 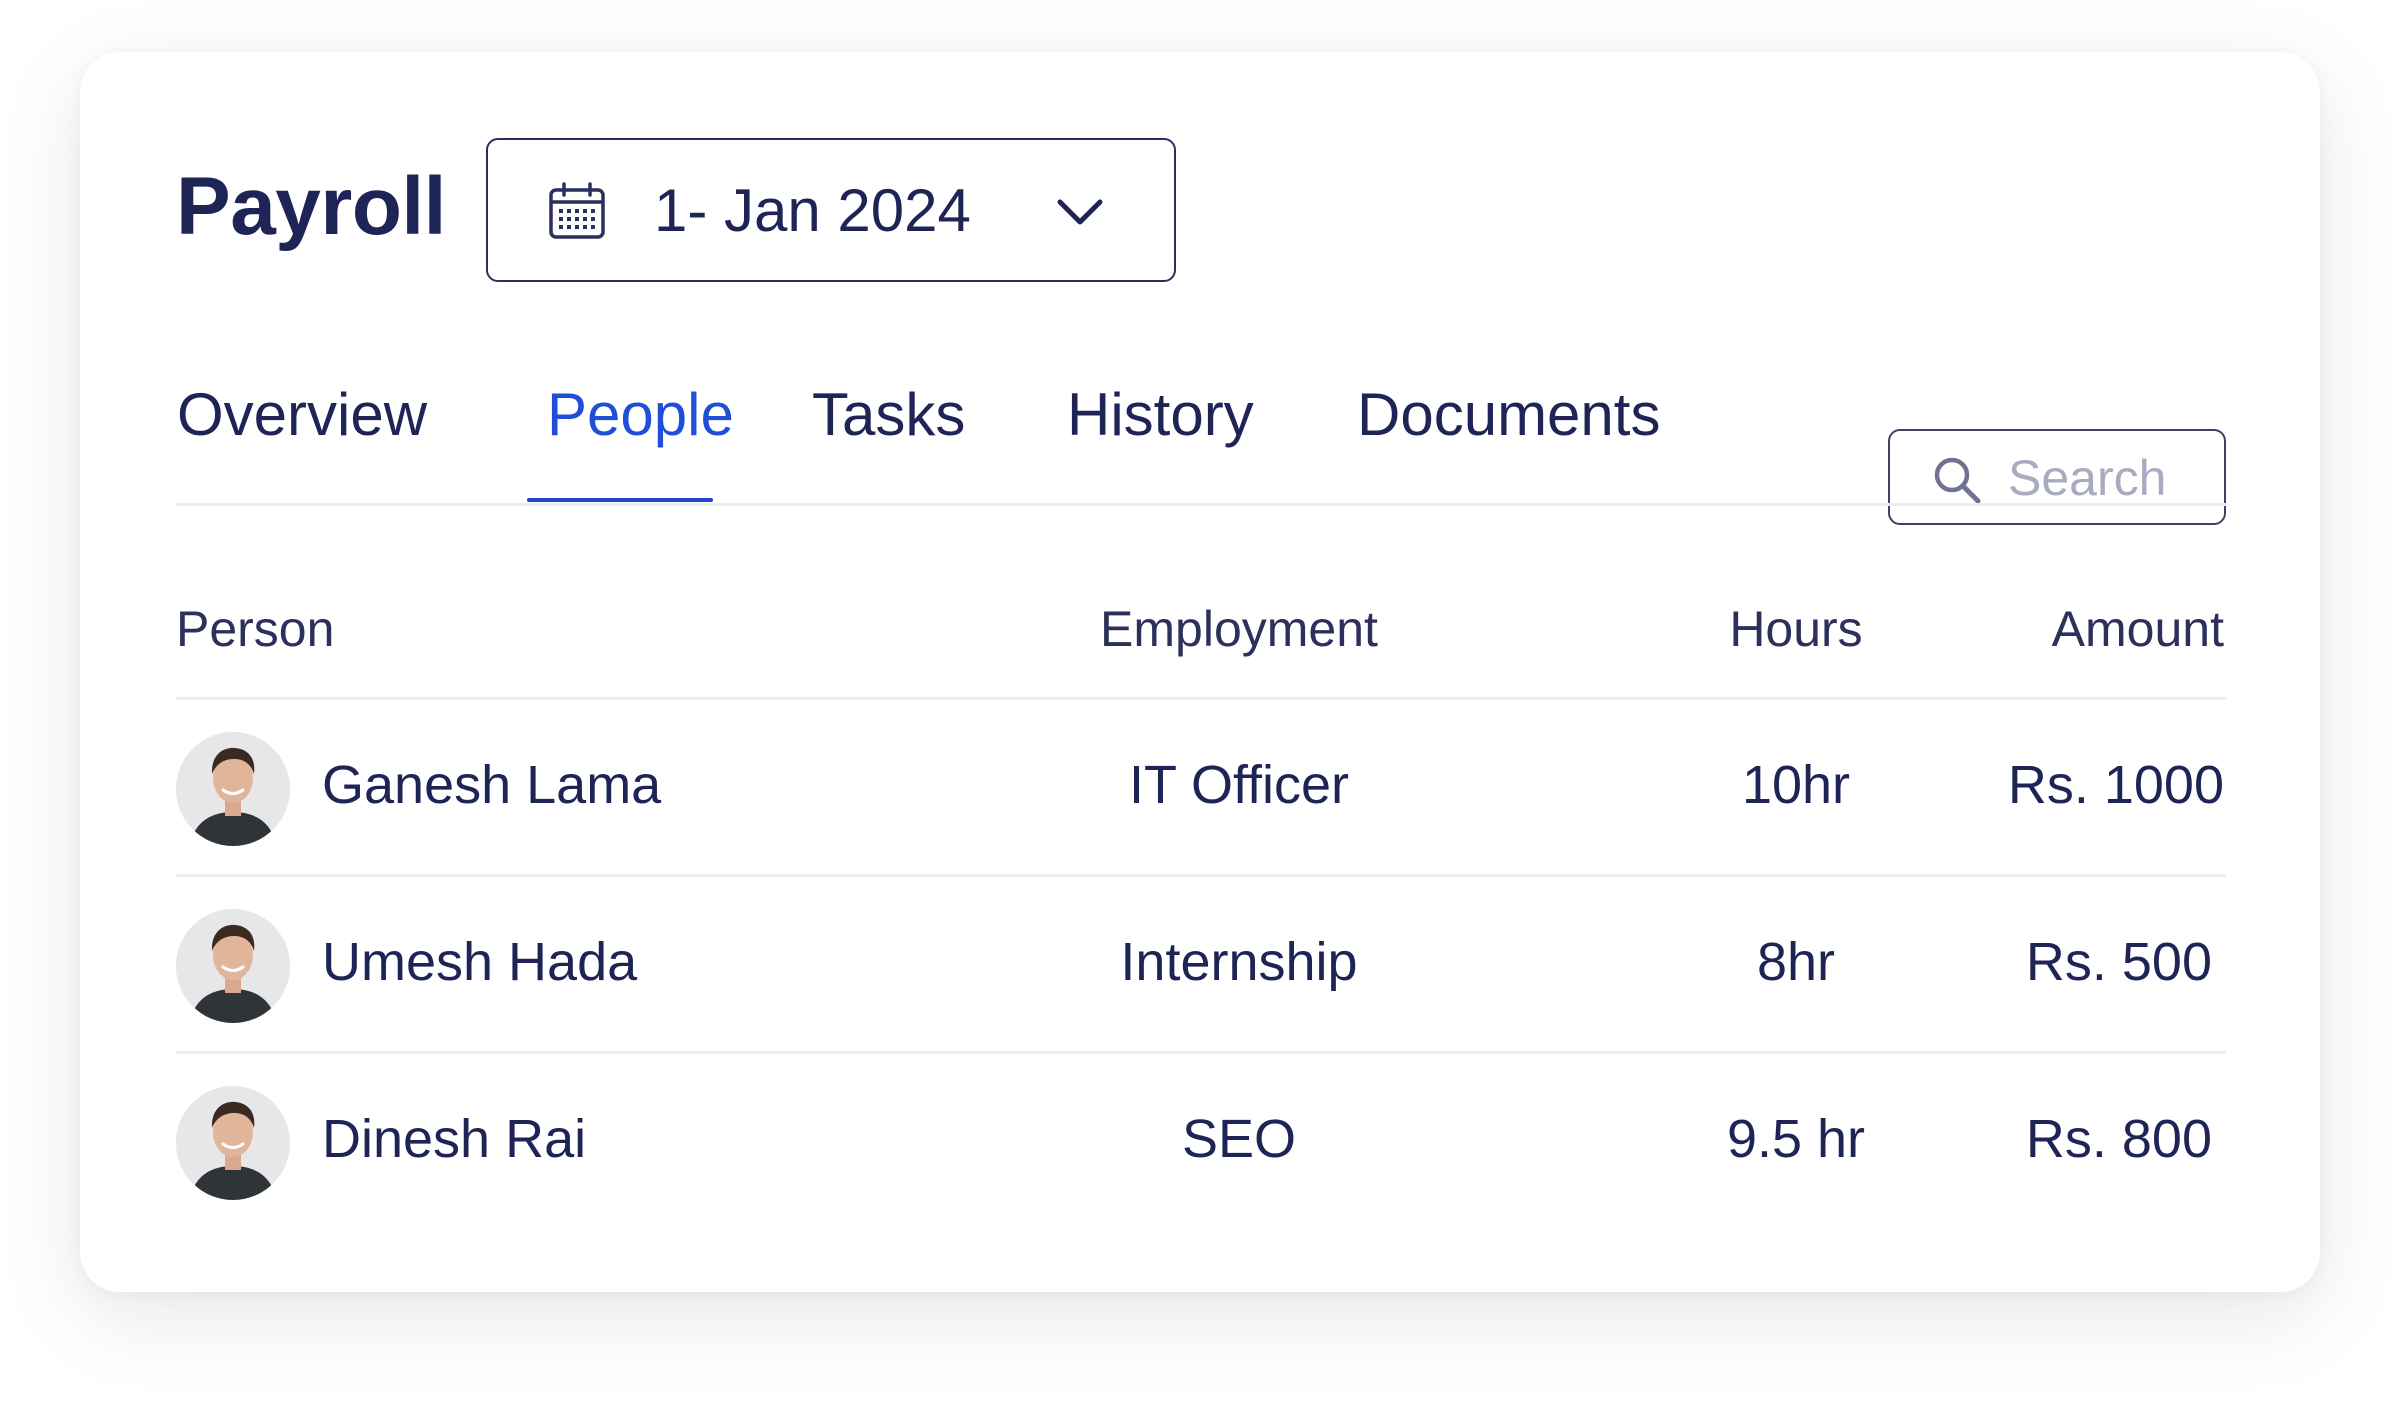 I want to click on hours-cell: 8hr, so click(x=1796, y=962).